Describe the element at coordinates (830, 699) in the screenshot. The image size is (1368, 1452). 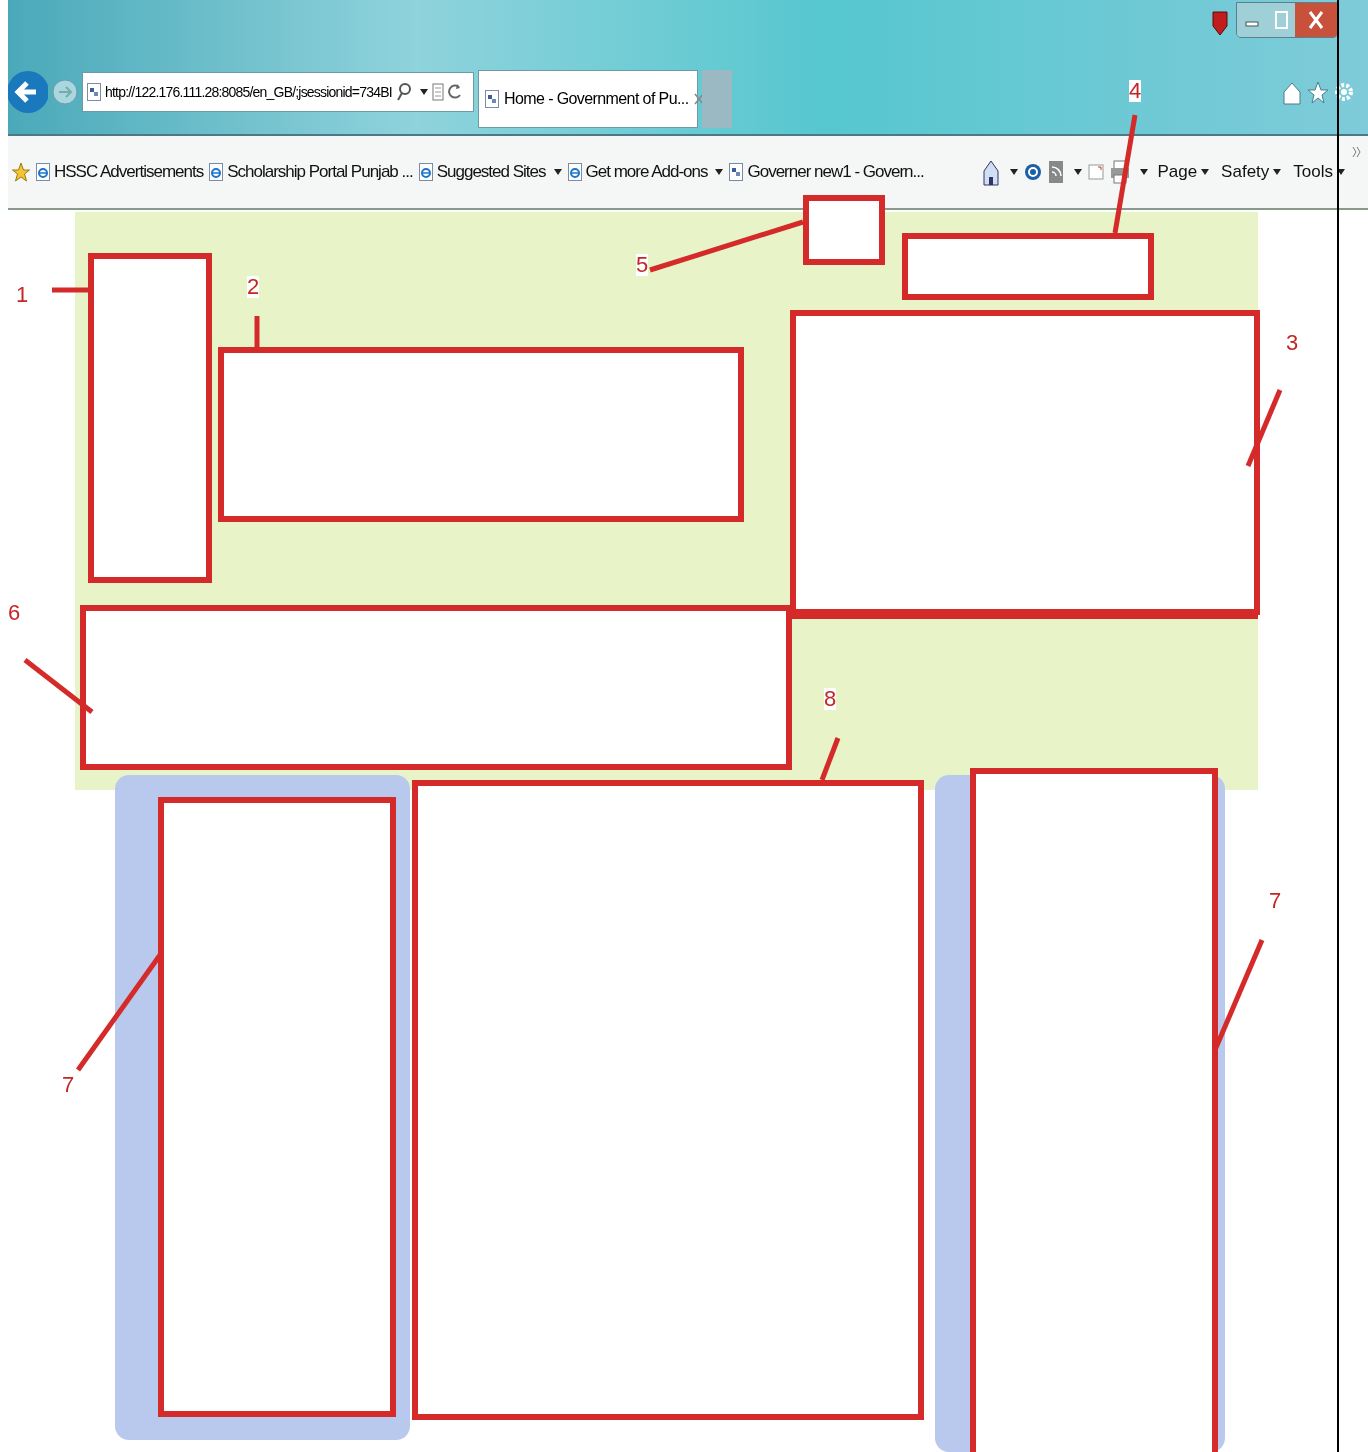
I see `annotation-number: 8` at that location.